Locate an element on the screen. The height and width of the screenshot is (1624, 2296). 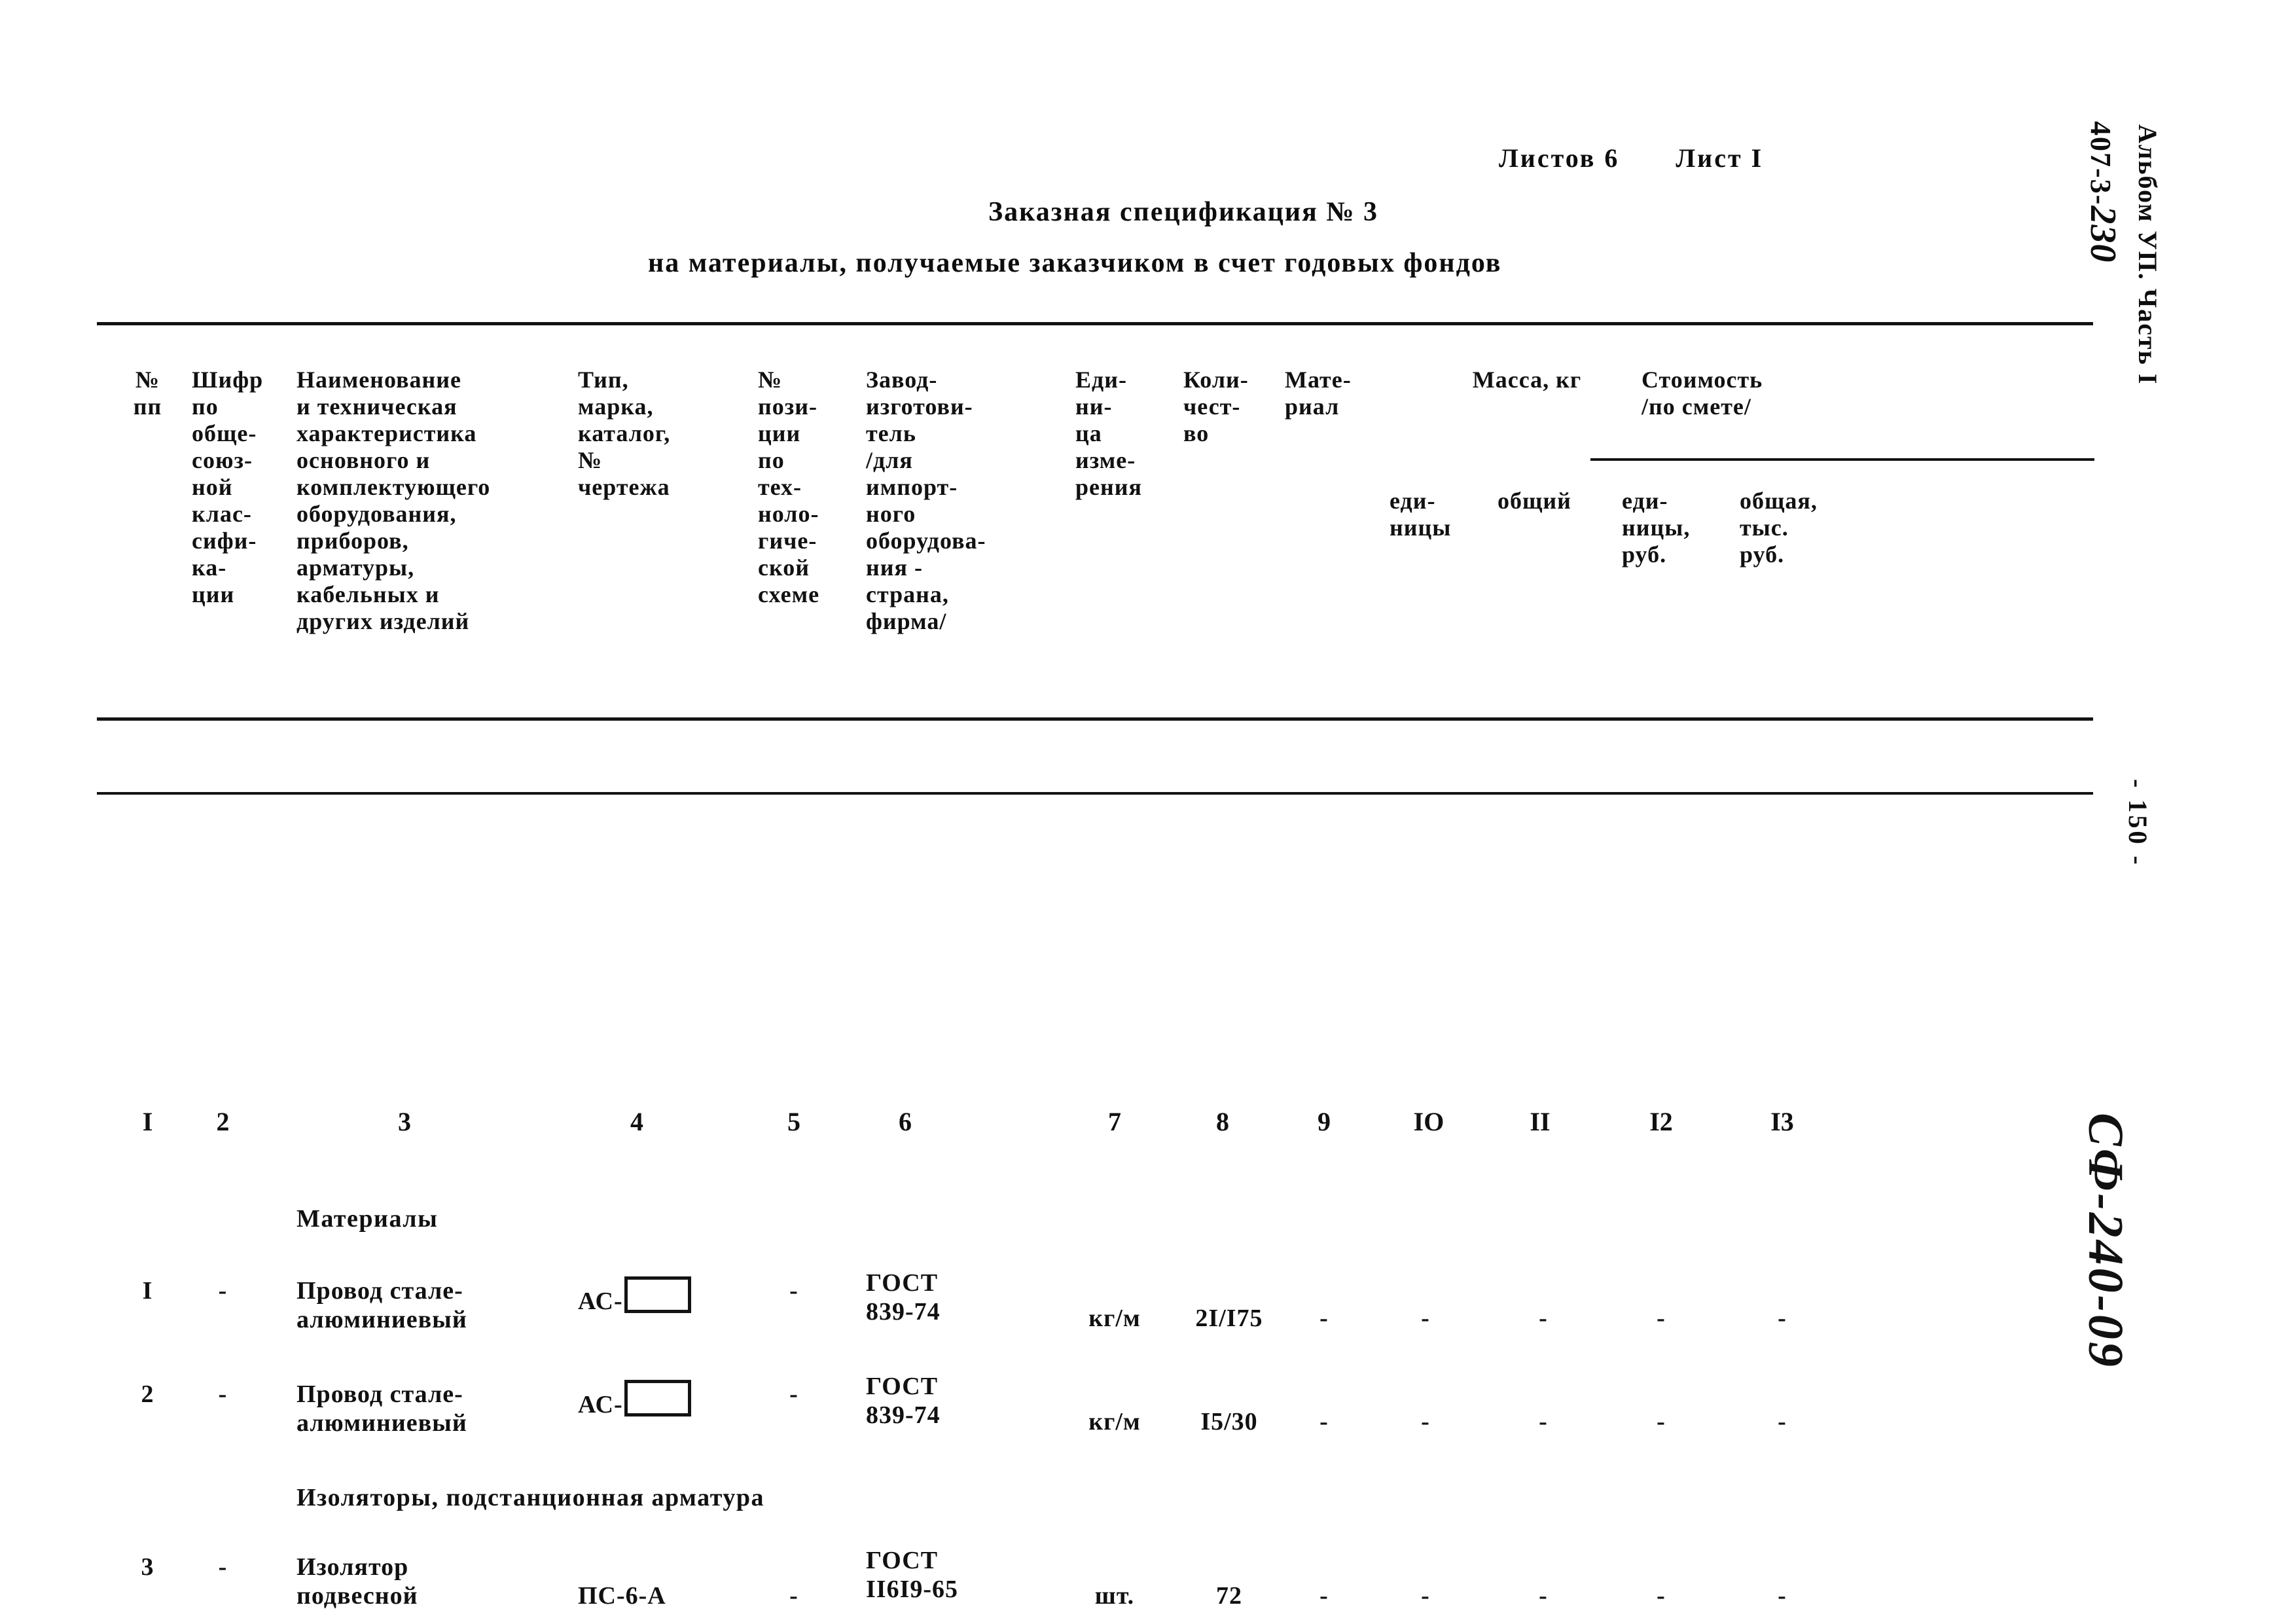
row1-unit: кг/м is located at coordinates (1114, 1318).